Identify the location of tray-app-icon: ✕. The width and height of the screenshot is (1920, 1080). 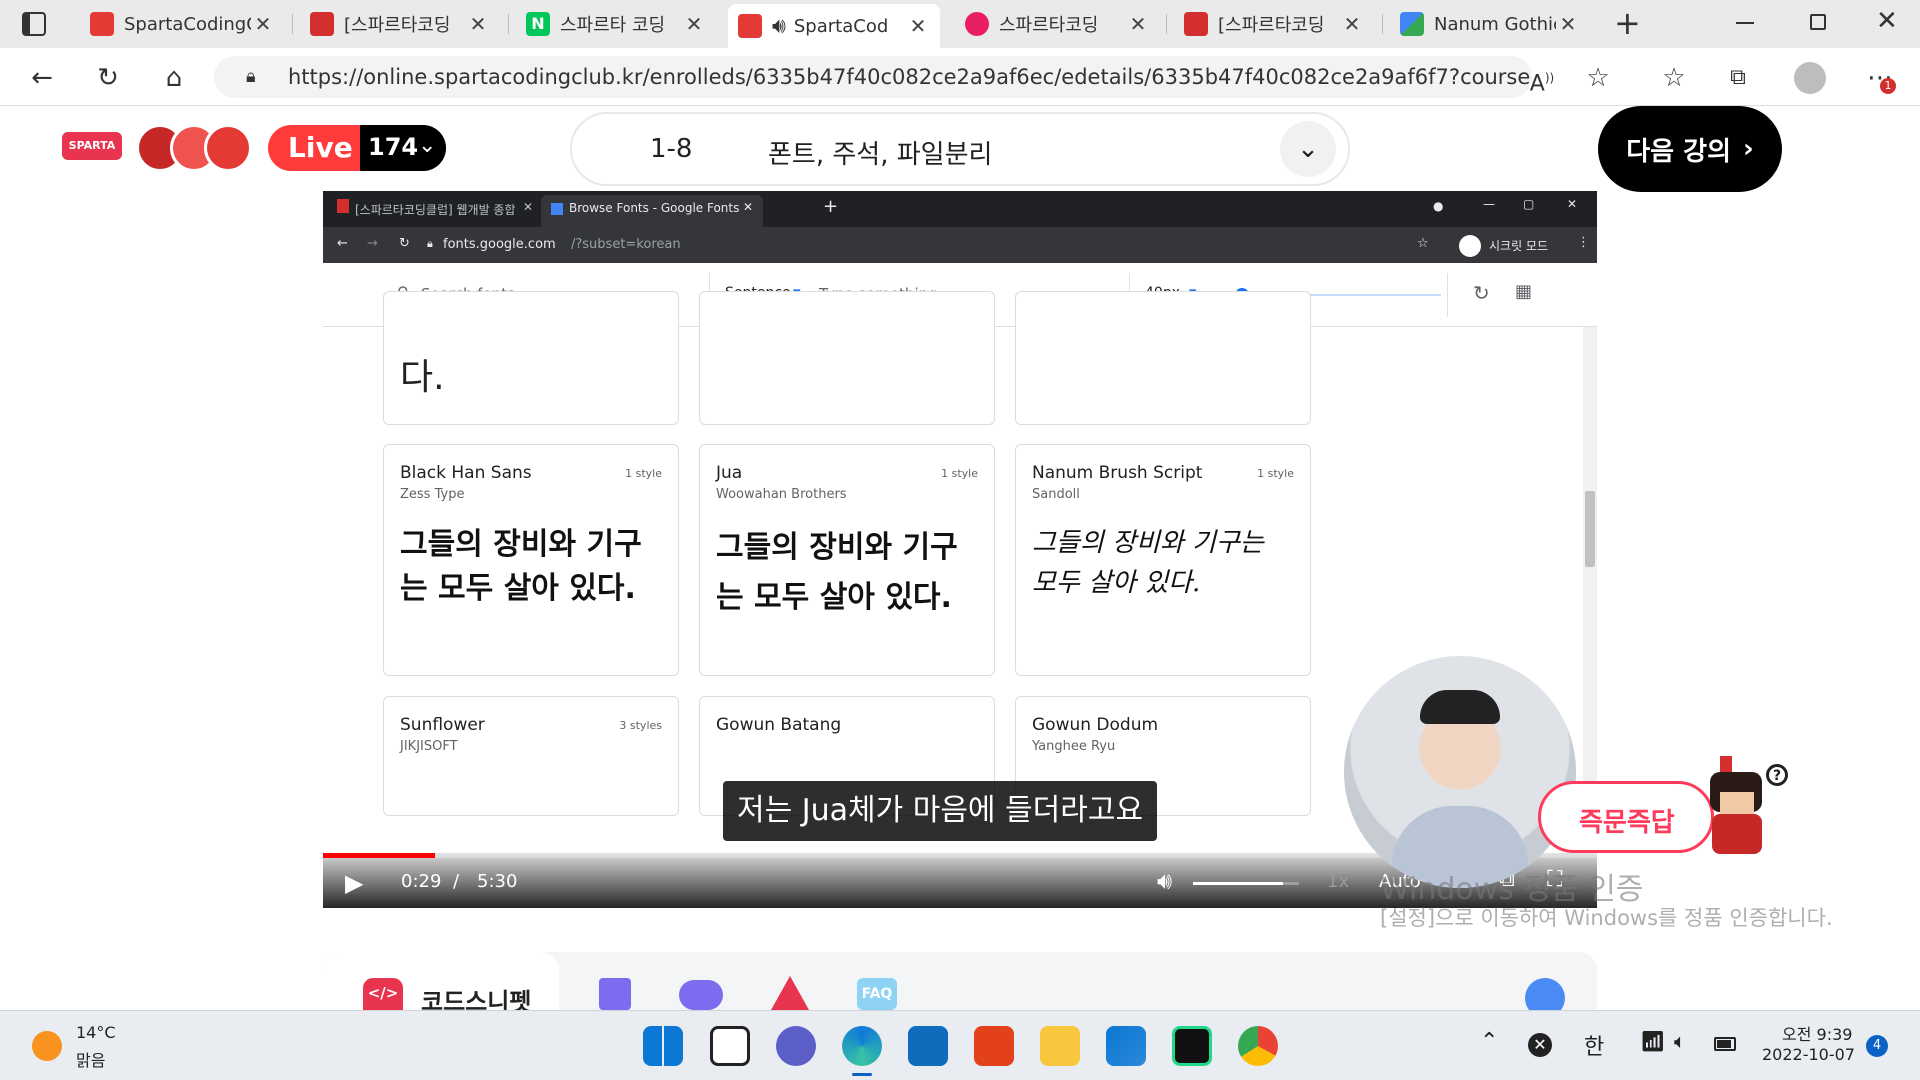
(1540, 1045).